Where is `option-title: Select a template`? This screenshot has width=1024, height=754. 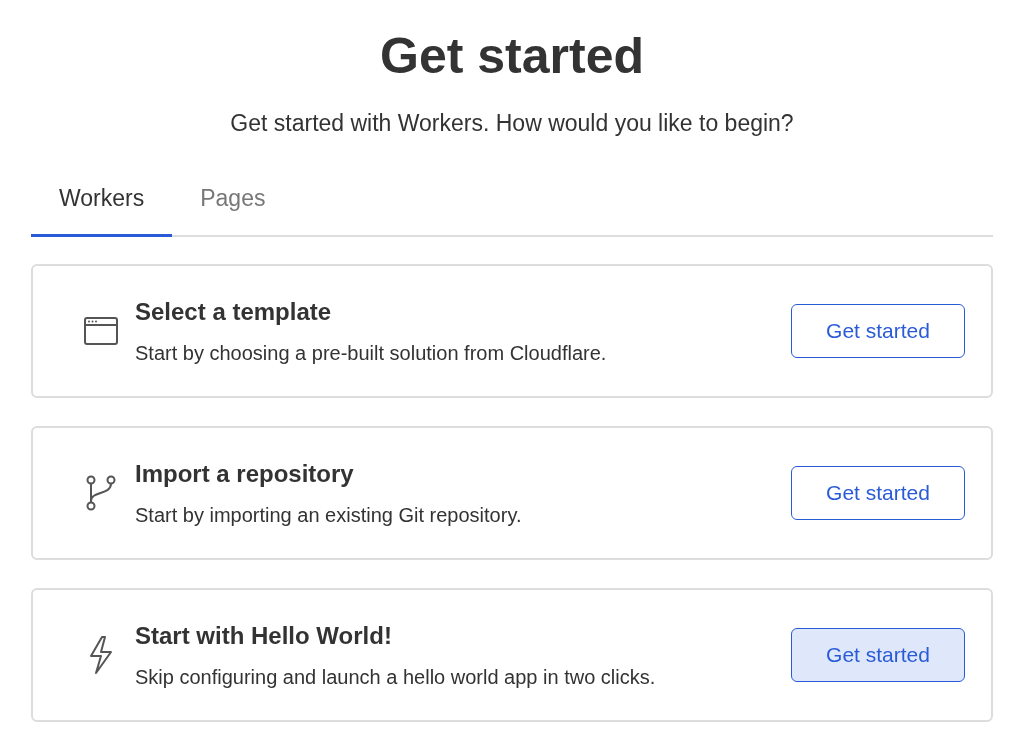
option-title: Select a template is located at coordinates (234, 311).